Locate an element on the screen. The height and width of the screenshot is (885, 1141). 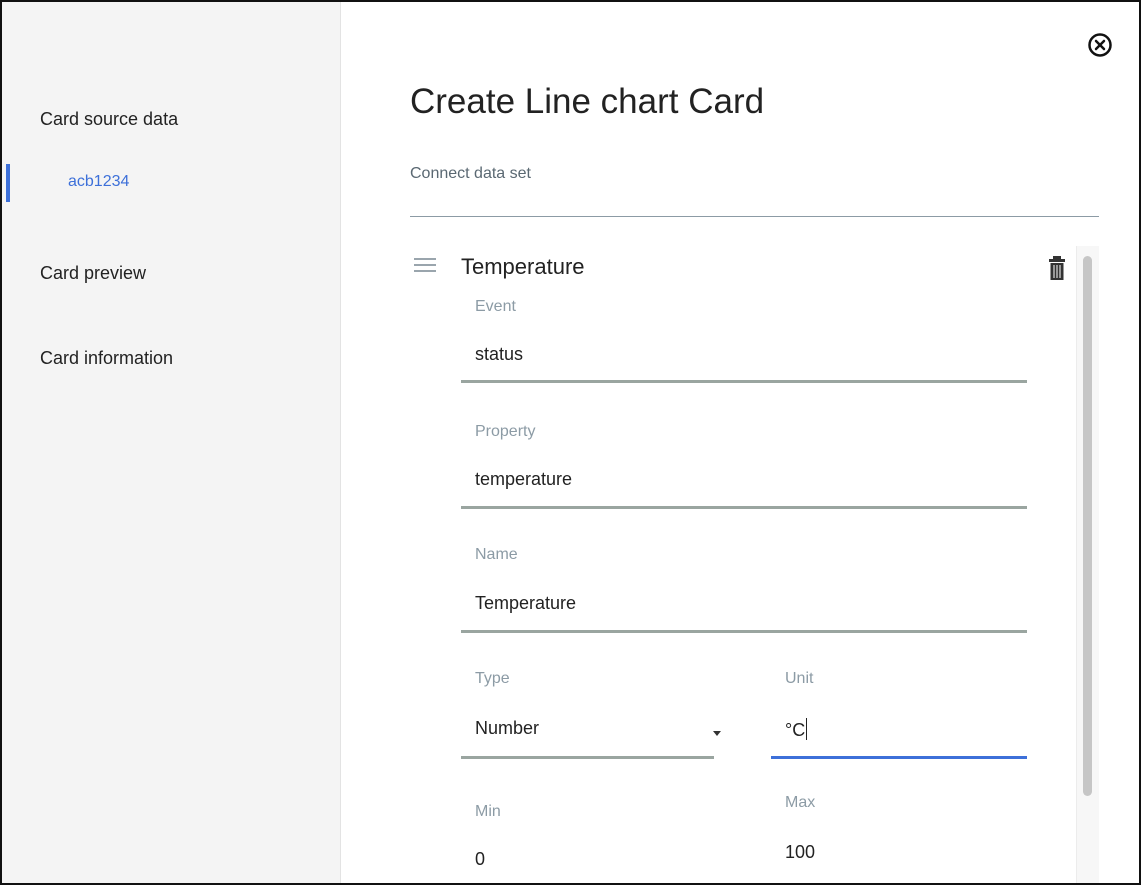
close-icon is located at coordinates (1100, 45).